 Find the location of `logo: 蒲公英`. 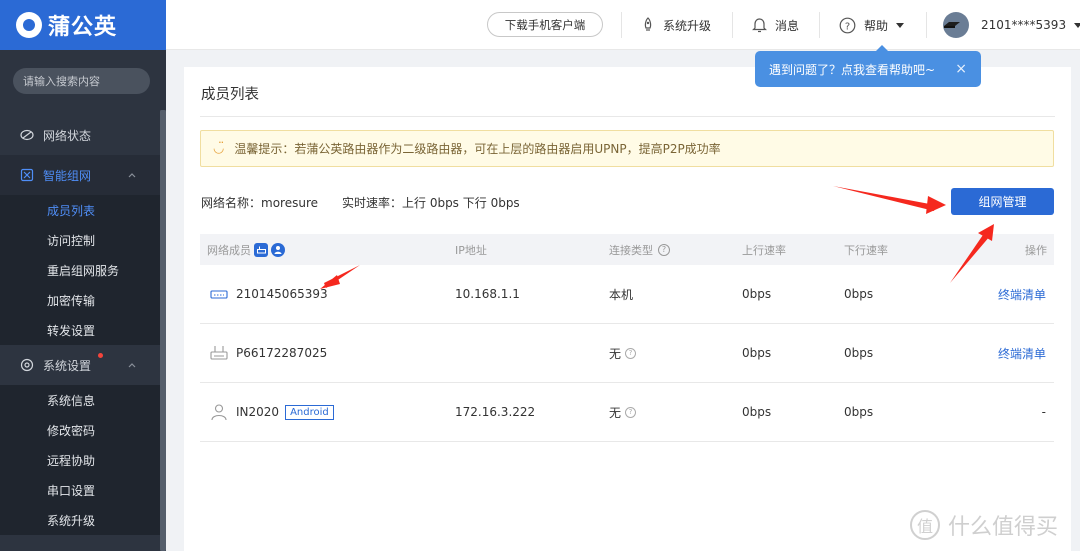

logo: 蒲公英 is located at coordinates (83, 25).